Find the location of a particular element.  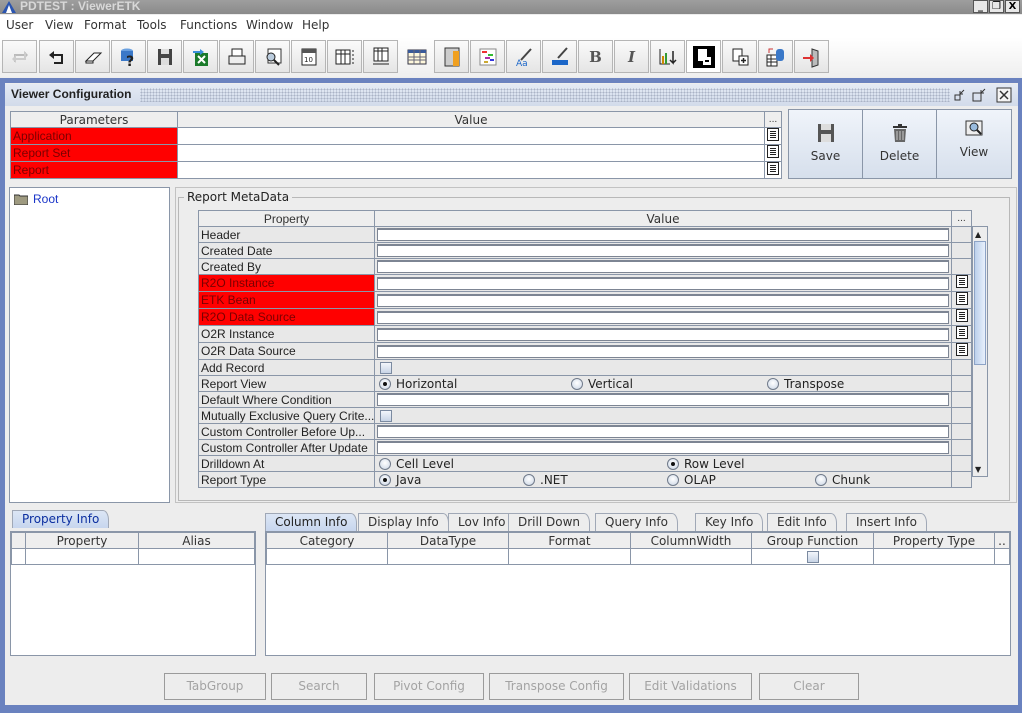

tab-column-info: Column Info is located at coordinates (311, 522).